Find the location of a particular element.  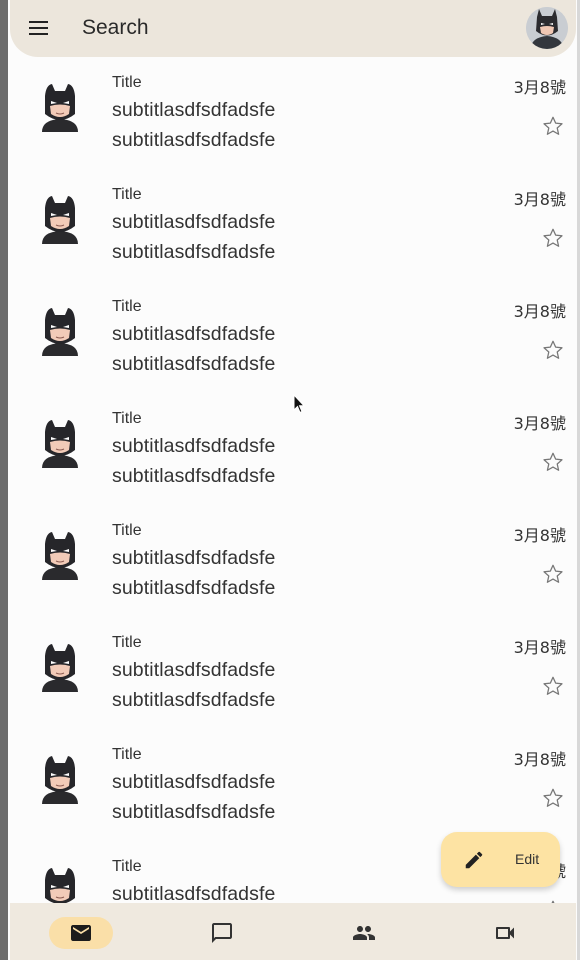

nav-item-mail is located at coordinates (81, 933).